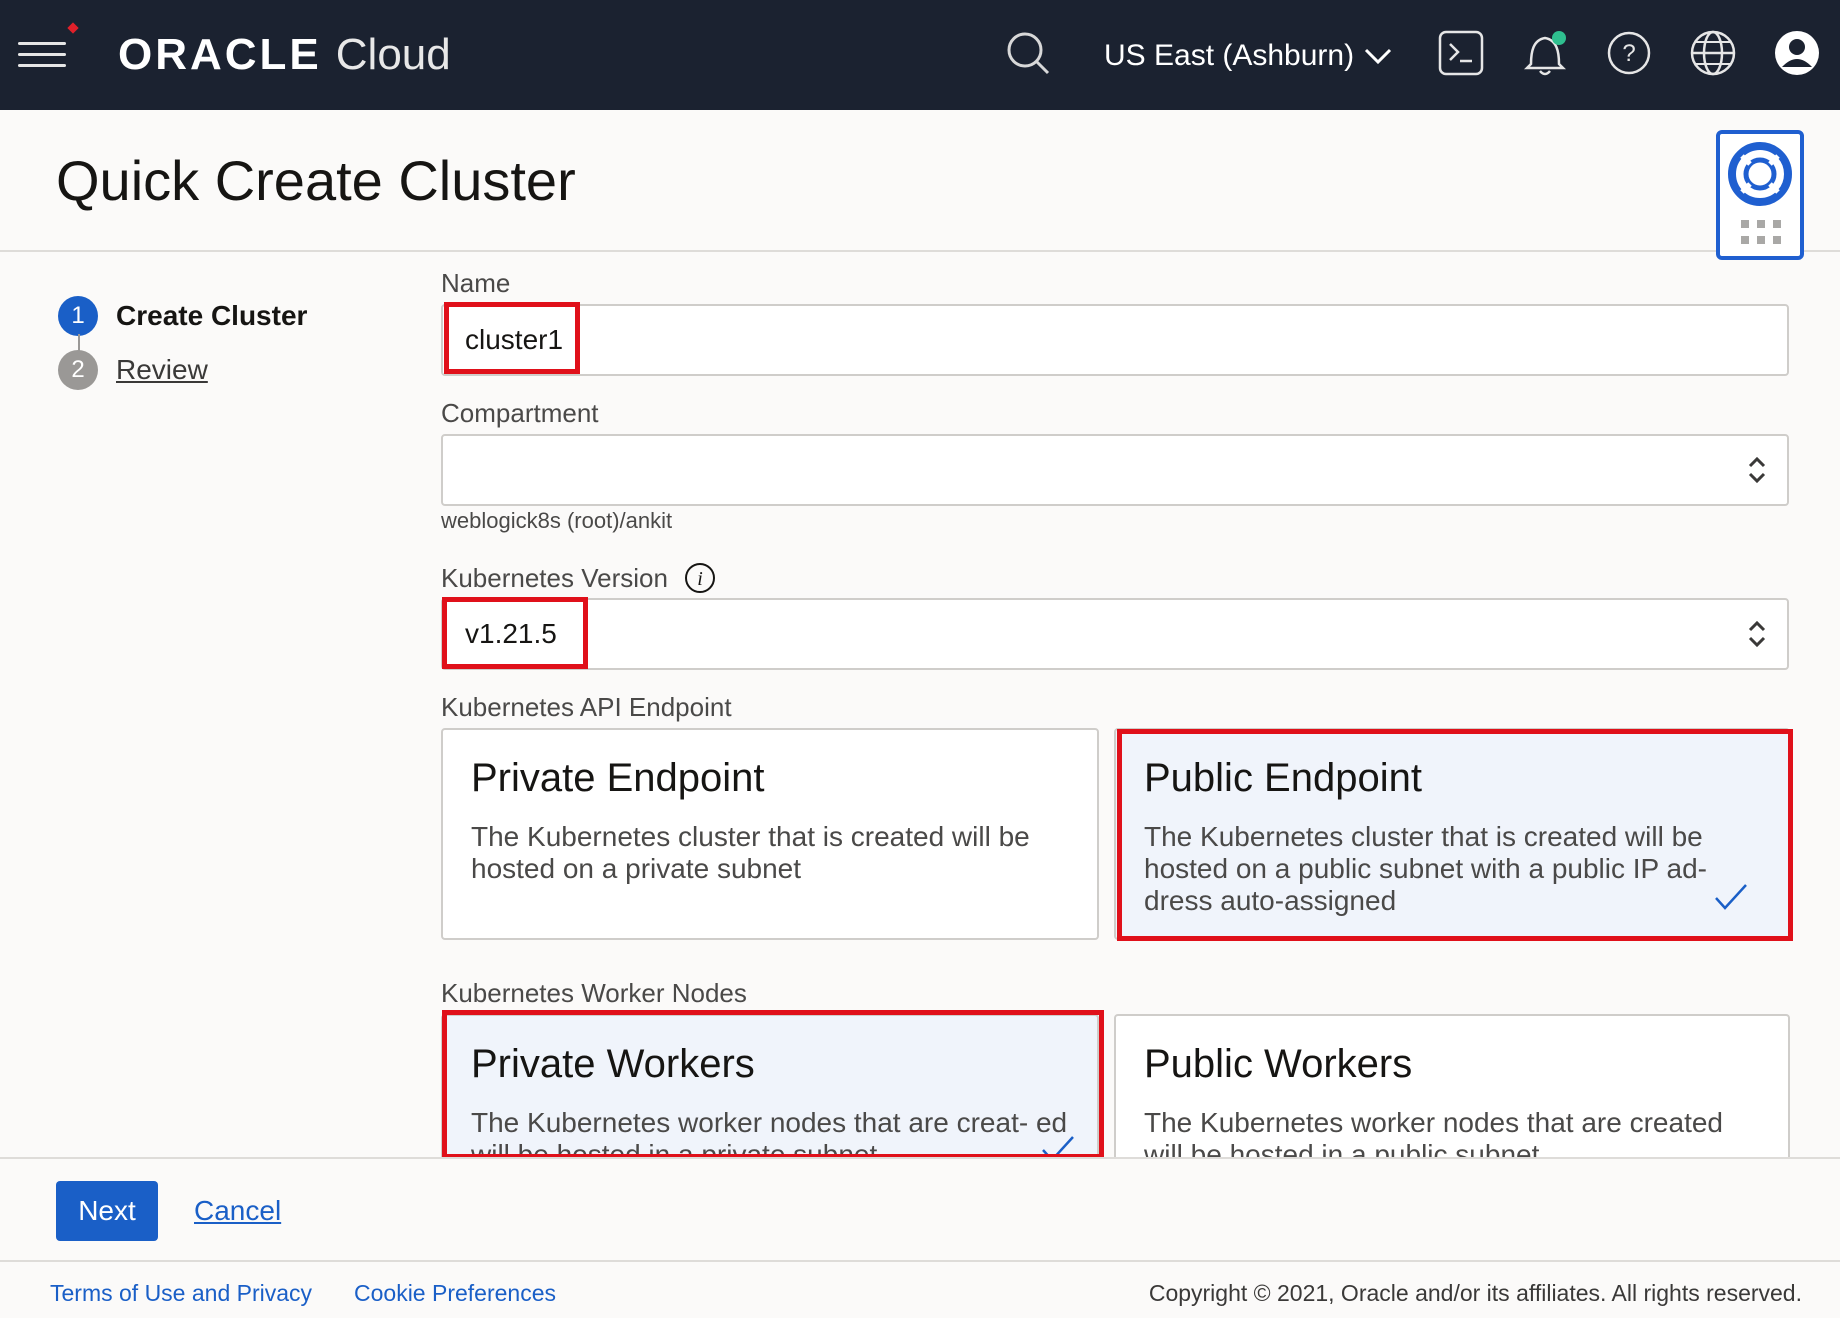  I want to click on region-label: US East (Ashburn), so click(1229, 55).